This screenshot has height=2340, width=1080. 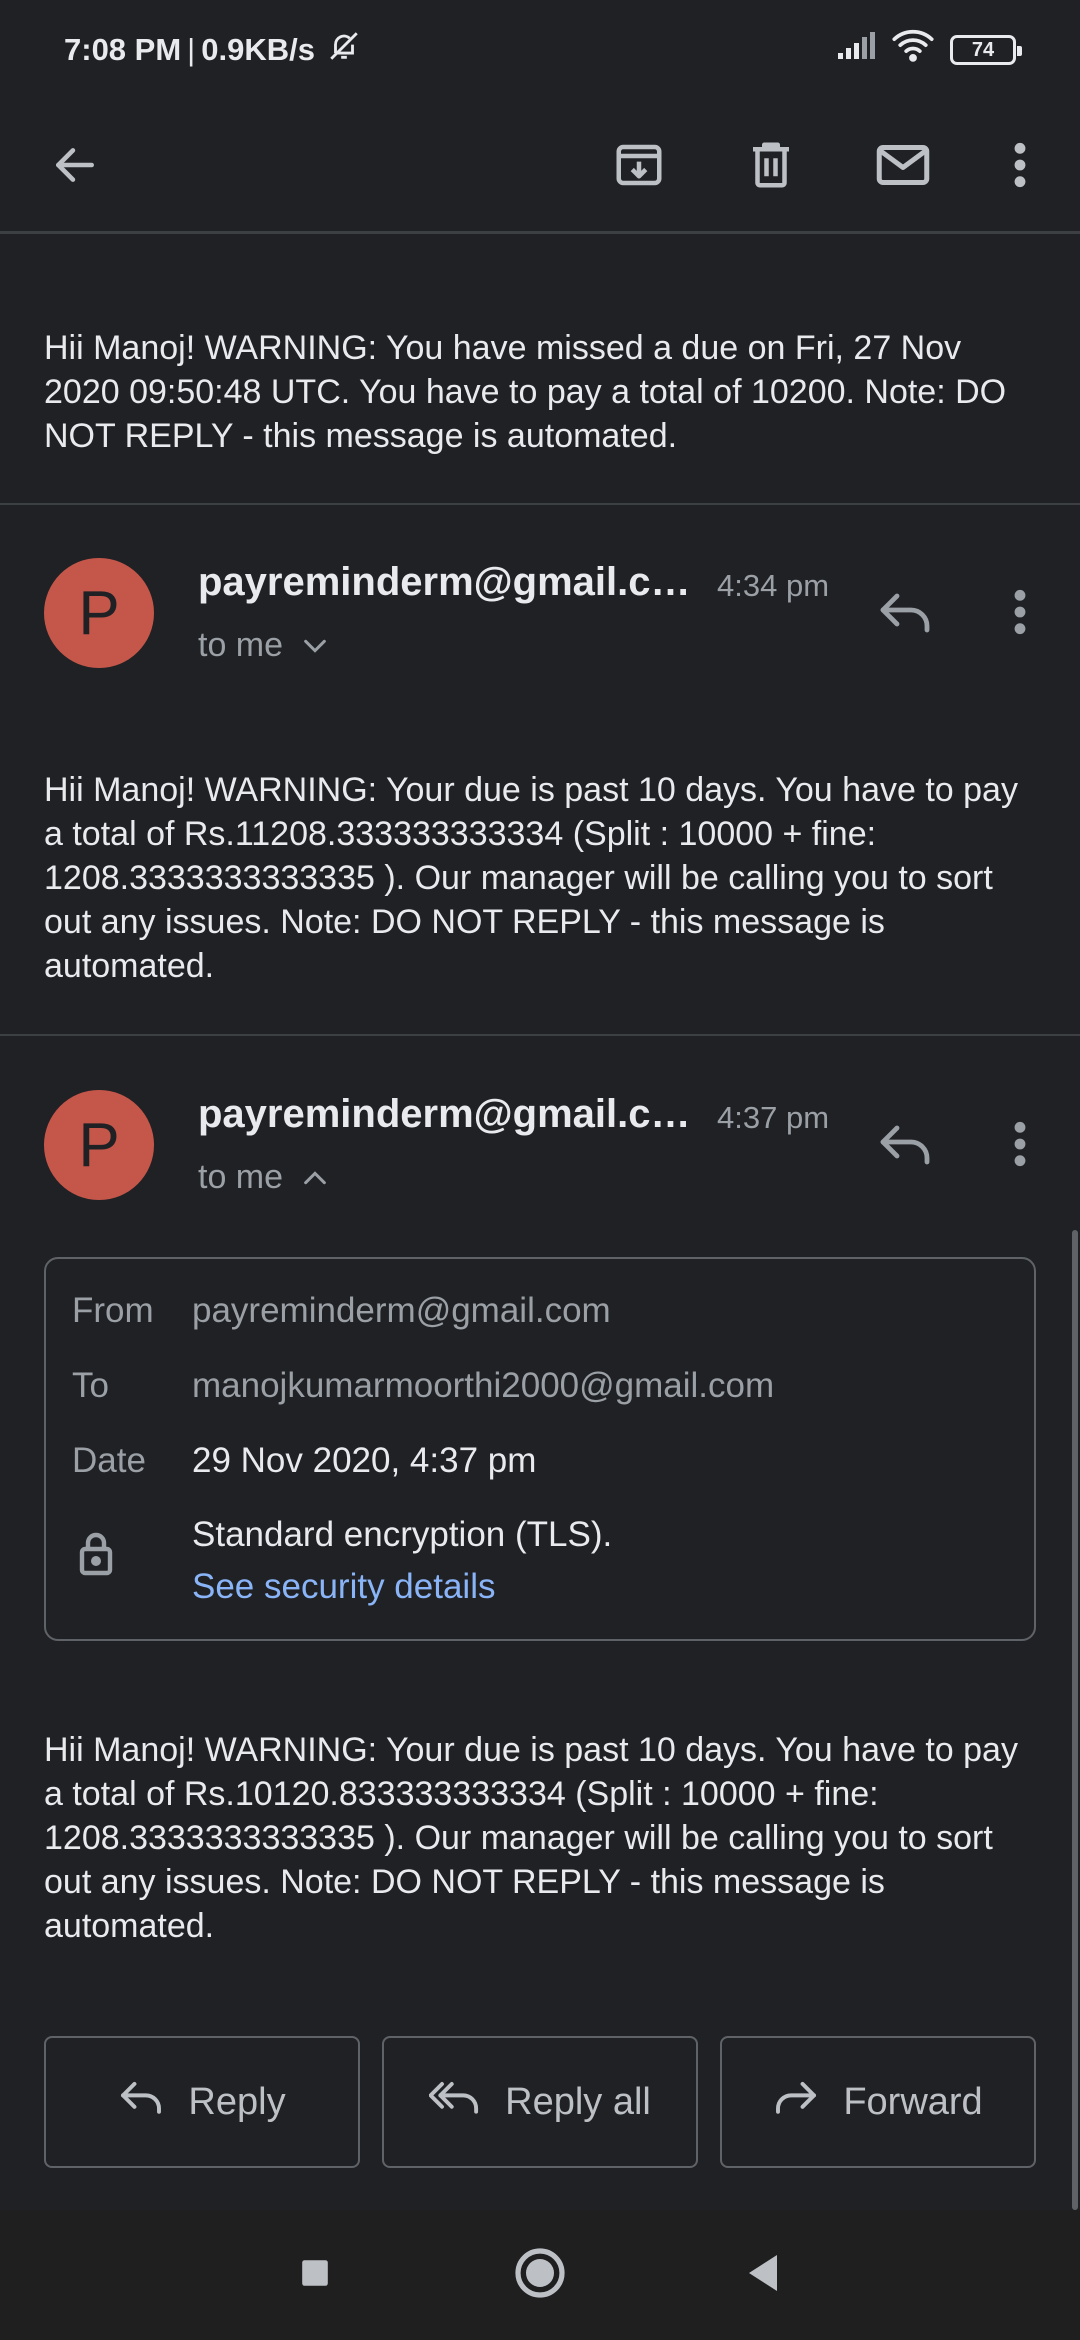 I want to click on triangle-back-icon, so click(x=763, y=2275).